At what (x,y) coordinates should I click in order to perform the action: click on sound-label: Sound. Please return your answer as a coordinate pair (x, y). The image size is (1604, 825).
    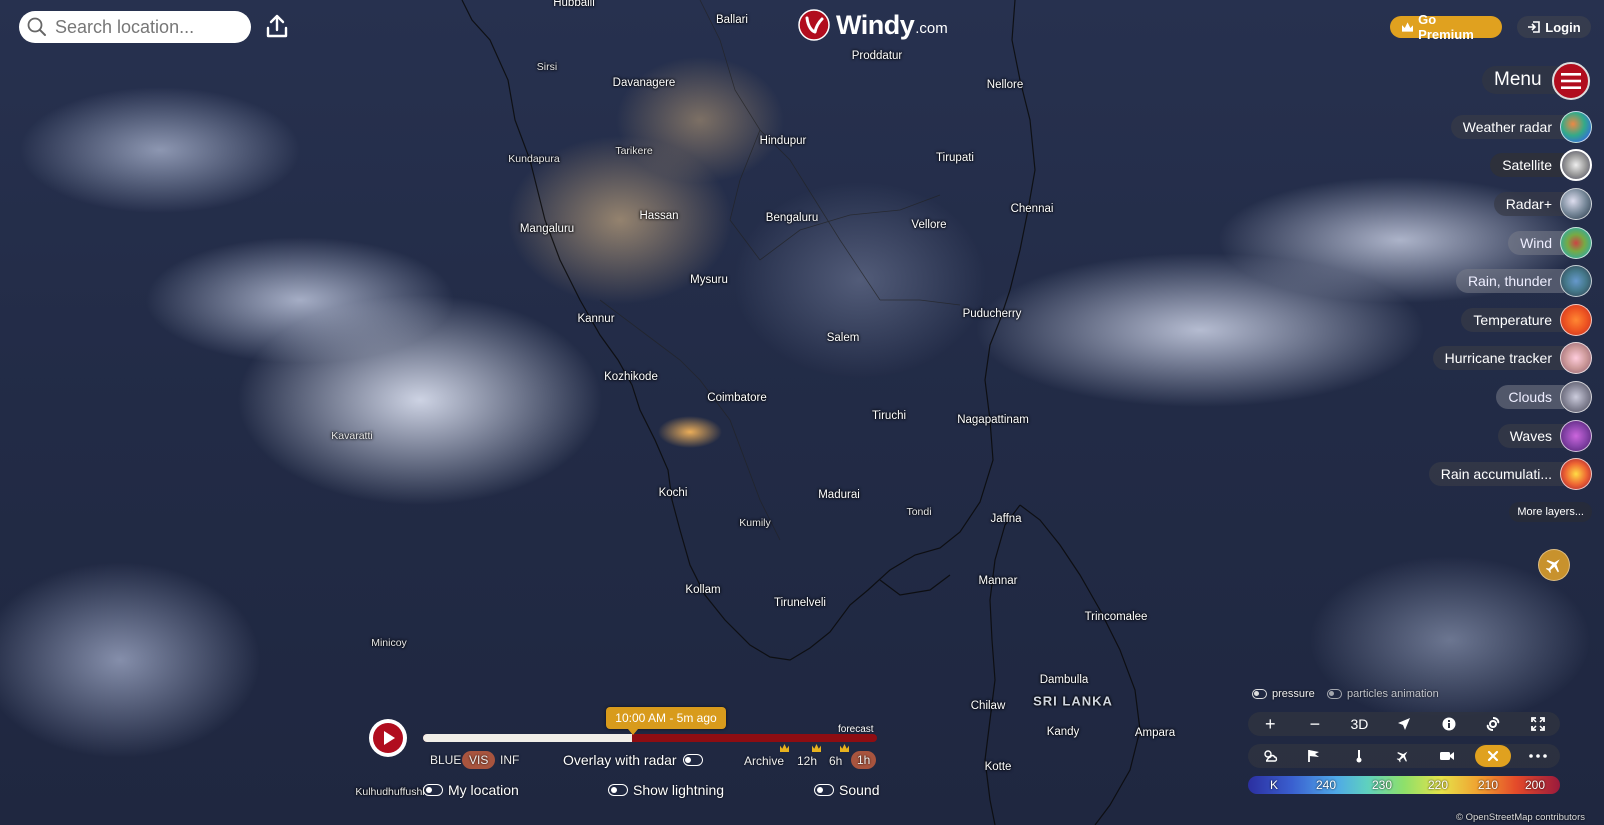
    Looking at the image, I should click on (859, 790).